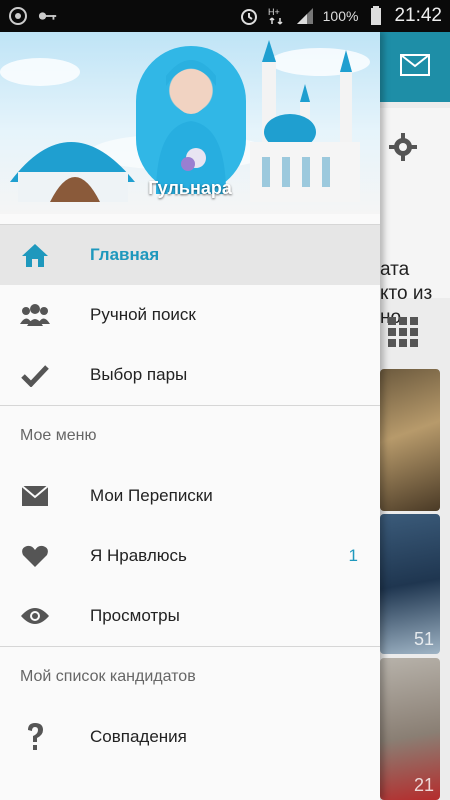  Describe the element at coordinates (190, 255) in the screenshot. I see `menu-item-home: Главная` at that location.